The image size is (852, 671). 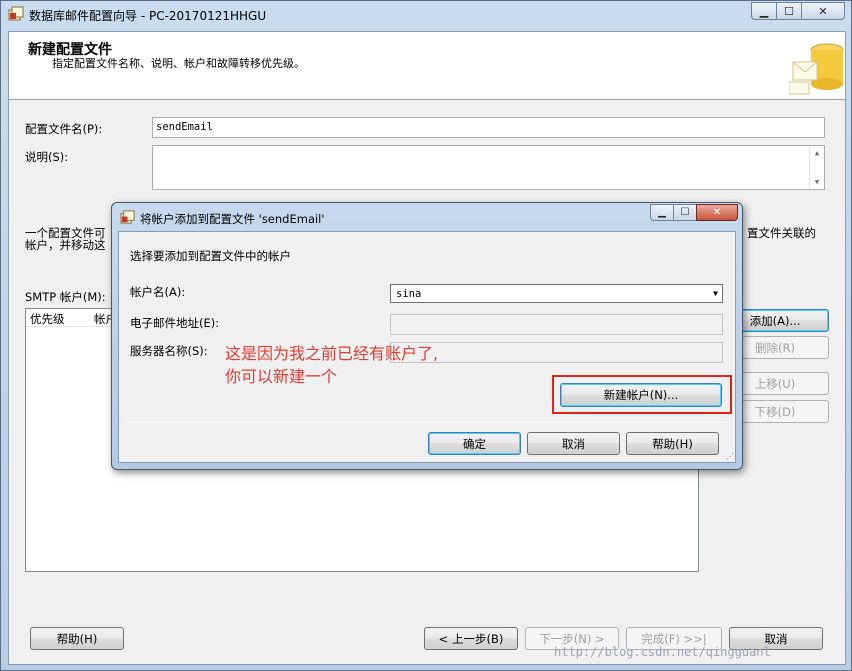 I want to click on description-input: ▲ ▼, so click(x=488, y=167).